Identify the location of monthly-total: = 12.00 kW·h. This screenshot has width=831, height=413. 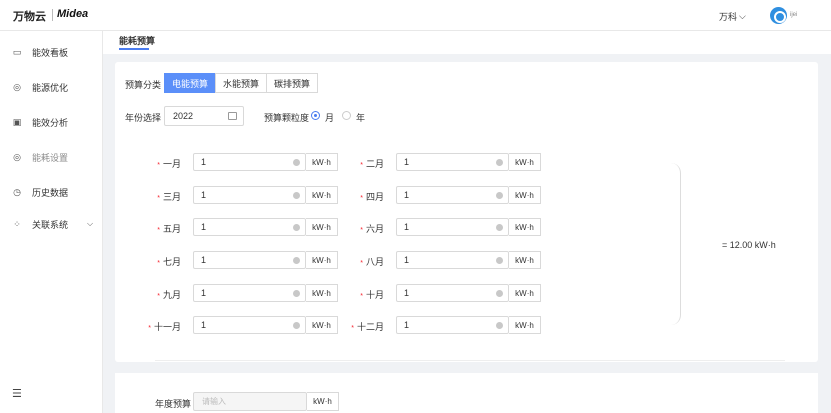
(749, 245).